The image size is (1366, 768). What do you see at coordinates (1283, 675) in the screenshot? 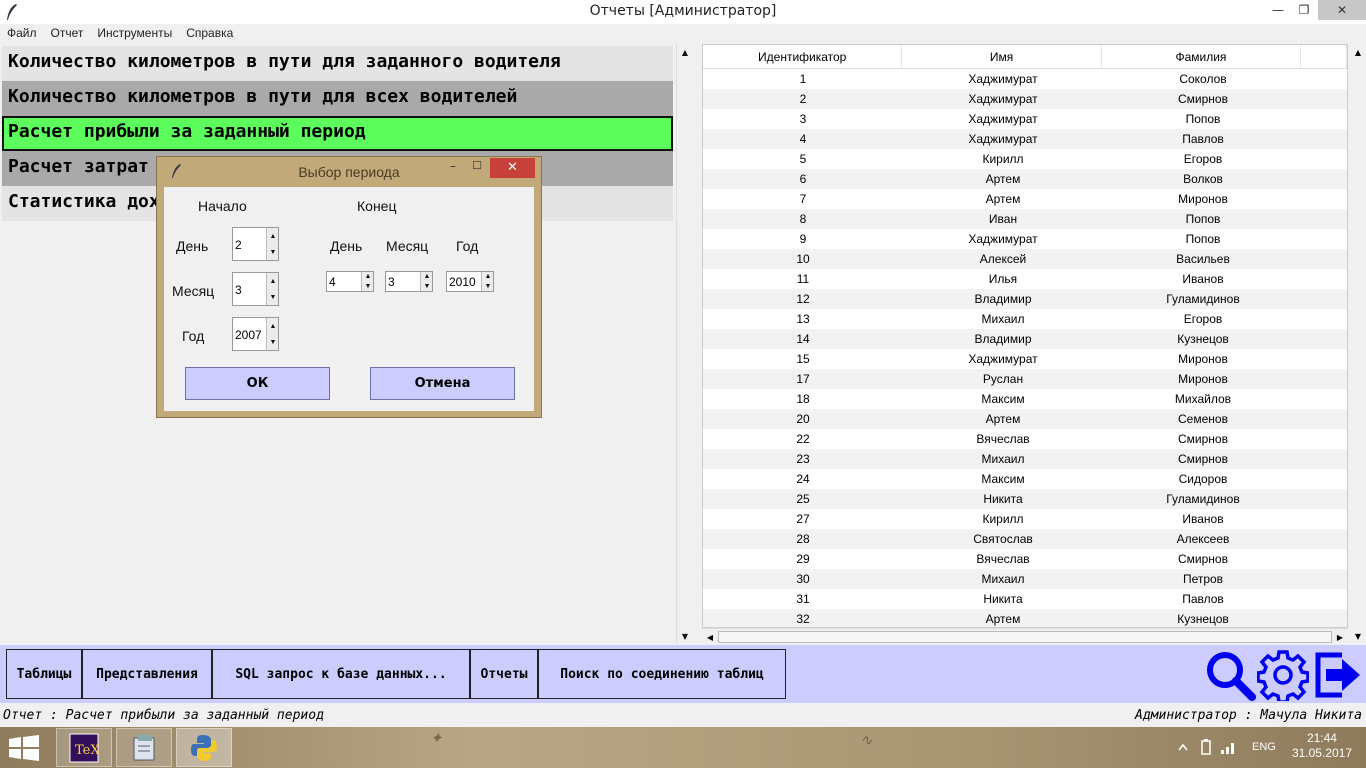
I see `settings-gear-icon` at bounding box center [1283, 675].